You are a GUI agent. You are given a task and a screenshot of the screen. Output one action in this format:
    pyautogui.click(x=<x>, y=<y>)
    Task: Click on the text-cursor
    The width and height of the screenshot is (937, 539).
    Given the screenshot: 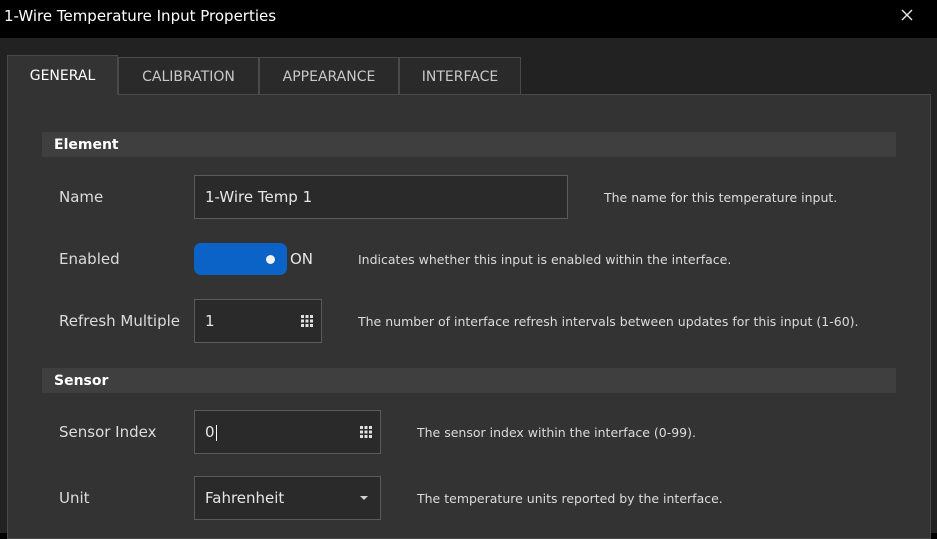 What is the action you would take?
    pyautogui.click(x=216, y=432)
    